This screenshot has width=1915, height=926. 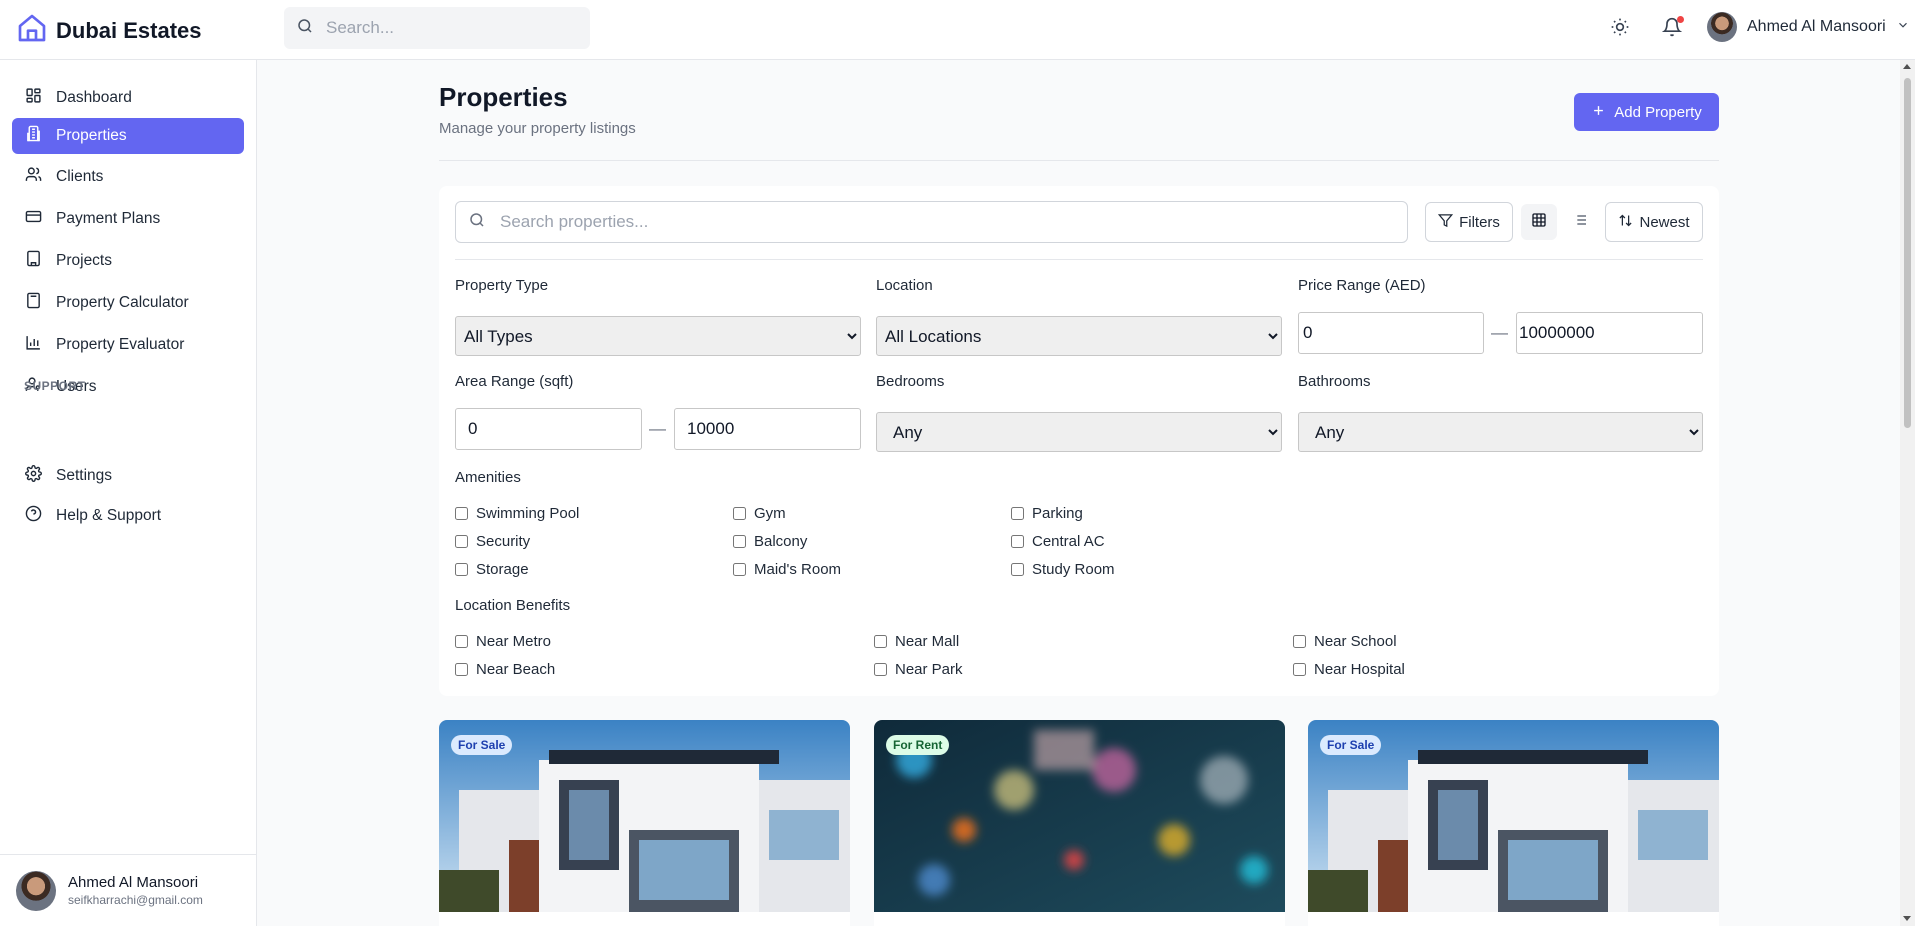 What do you see at coordinates (33, 98) in the screenshot?
I see `dashboard-icon` at bounding box center [33, 98].